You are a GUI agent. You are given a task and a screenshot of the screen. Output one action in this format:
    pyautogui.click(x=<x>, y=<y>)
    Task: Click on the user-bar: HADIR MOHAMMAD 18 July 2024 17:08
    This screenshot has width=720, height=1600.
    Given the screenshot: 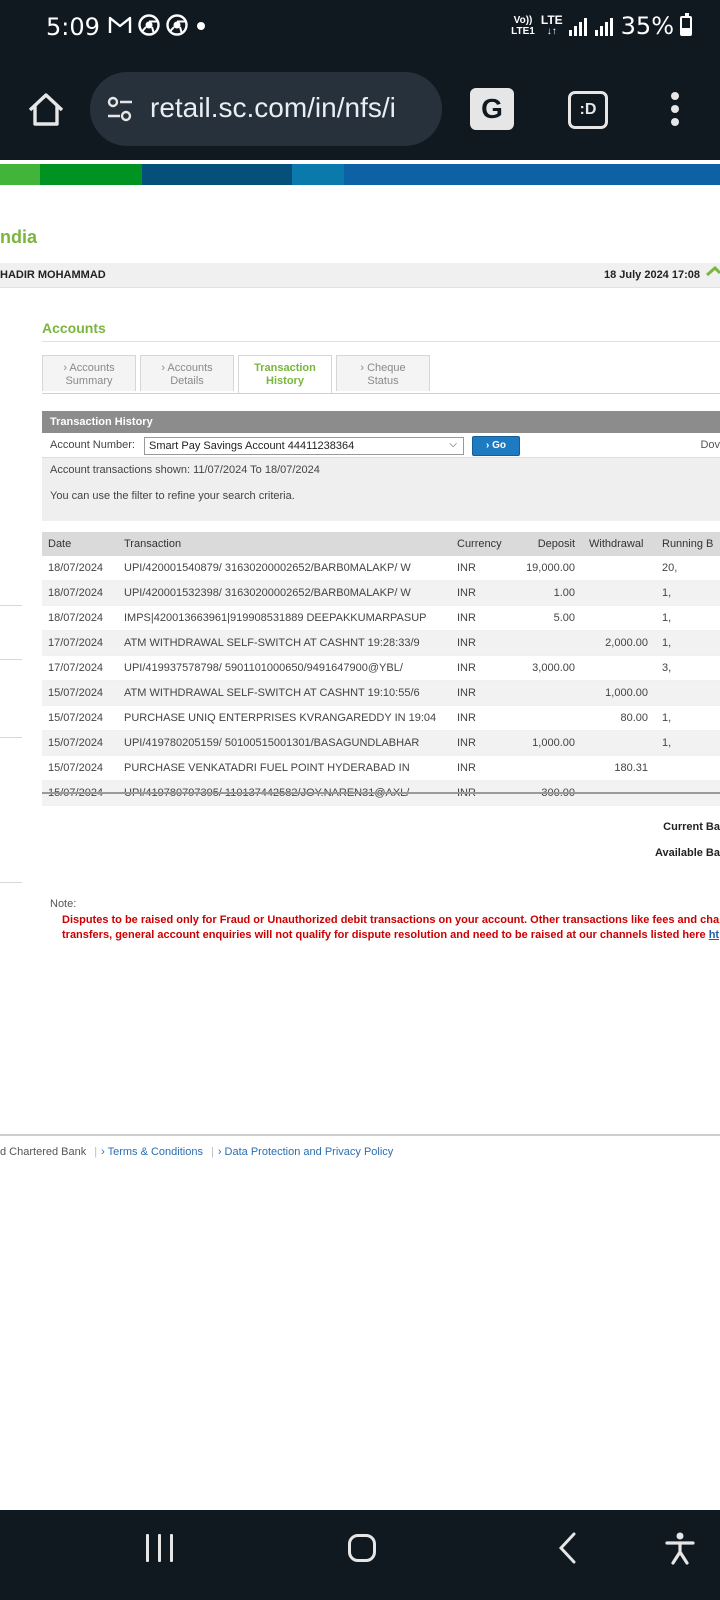 What is the action you would take?
    pyautogui.click(x=360, y=275)
    